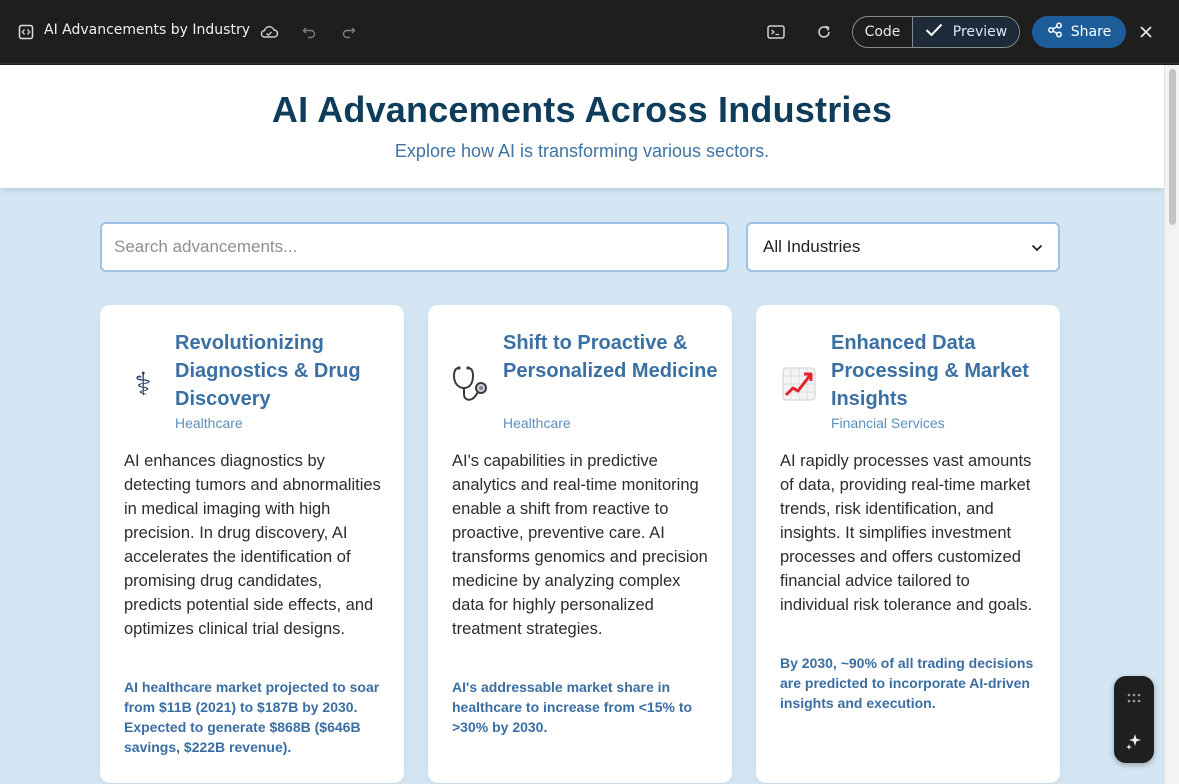  Describe the element at coordinates (980, 32) in the screenshot. I see `preview-tab-label: Preview` at that location.